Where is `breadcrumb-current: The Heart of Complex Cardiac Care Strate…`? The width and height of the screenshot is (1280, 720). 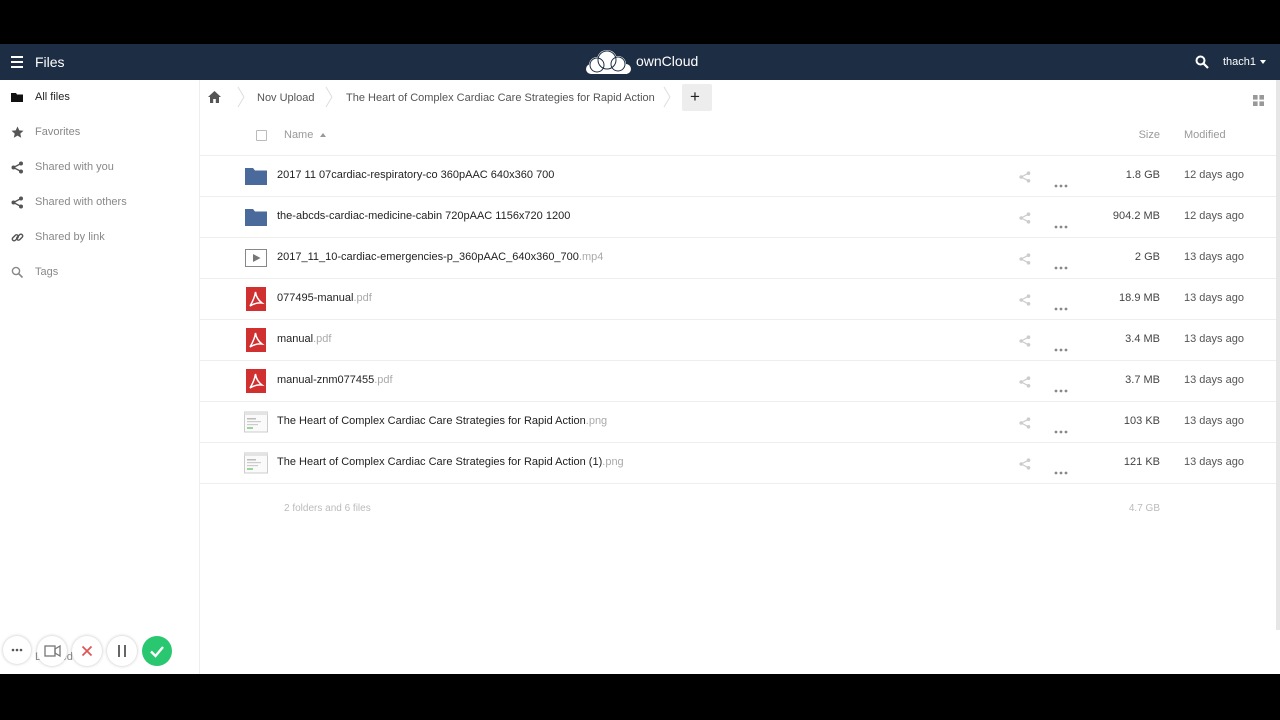
breadcrumb-current: The Heart of Complex Cardiac Care Strate… is located at coordinates (501, 97).